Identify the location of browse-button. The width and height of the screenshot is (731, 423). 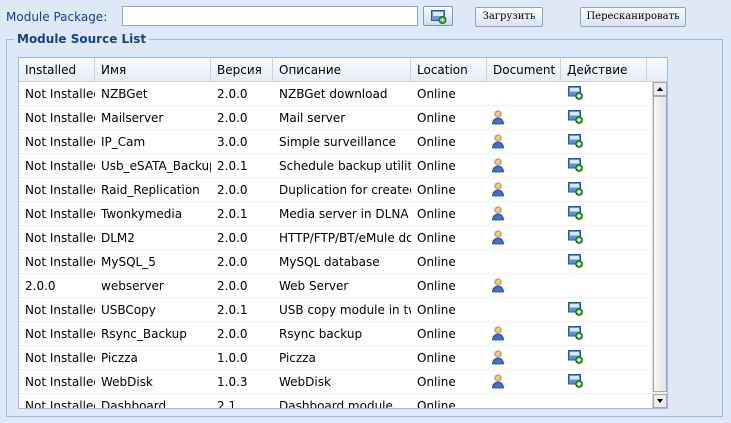
(438, 16).